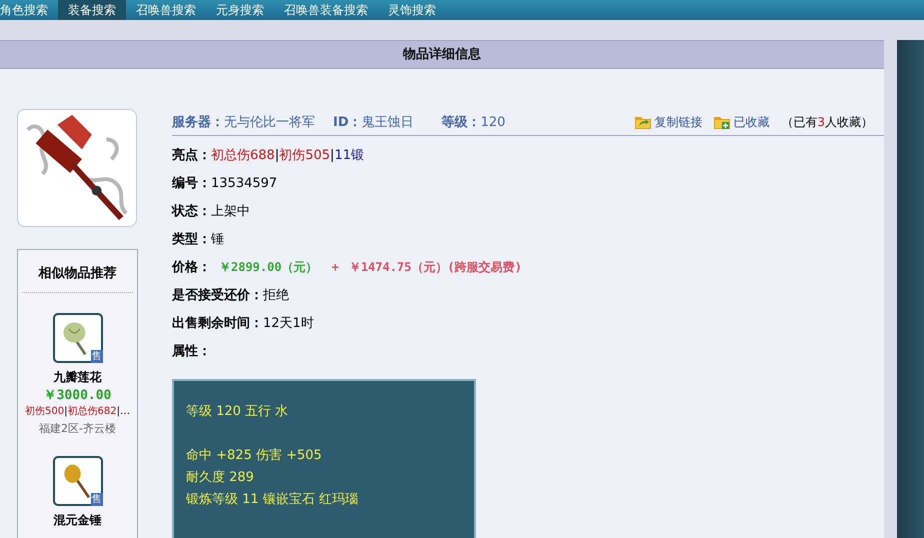 The height and width of the screenshot is (538, 924). I want to click on folder-arrow-icon, so click(643, 122).